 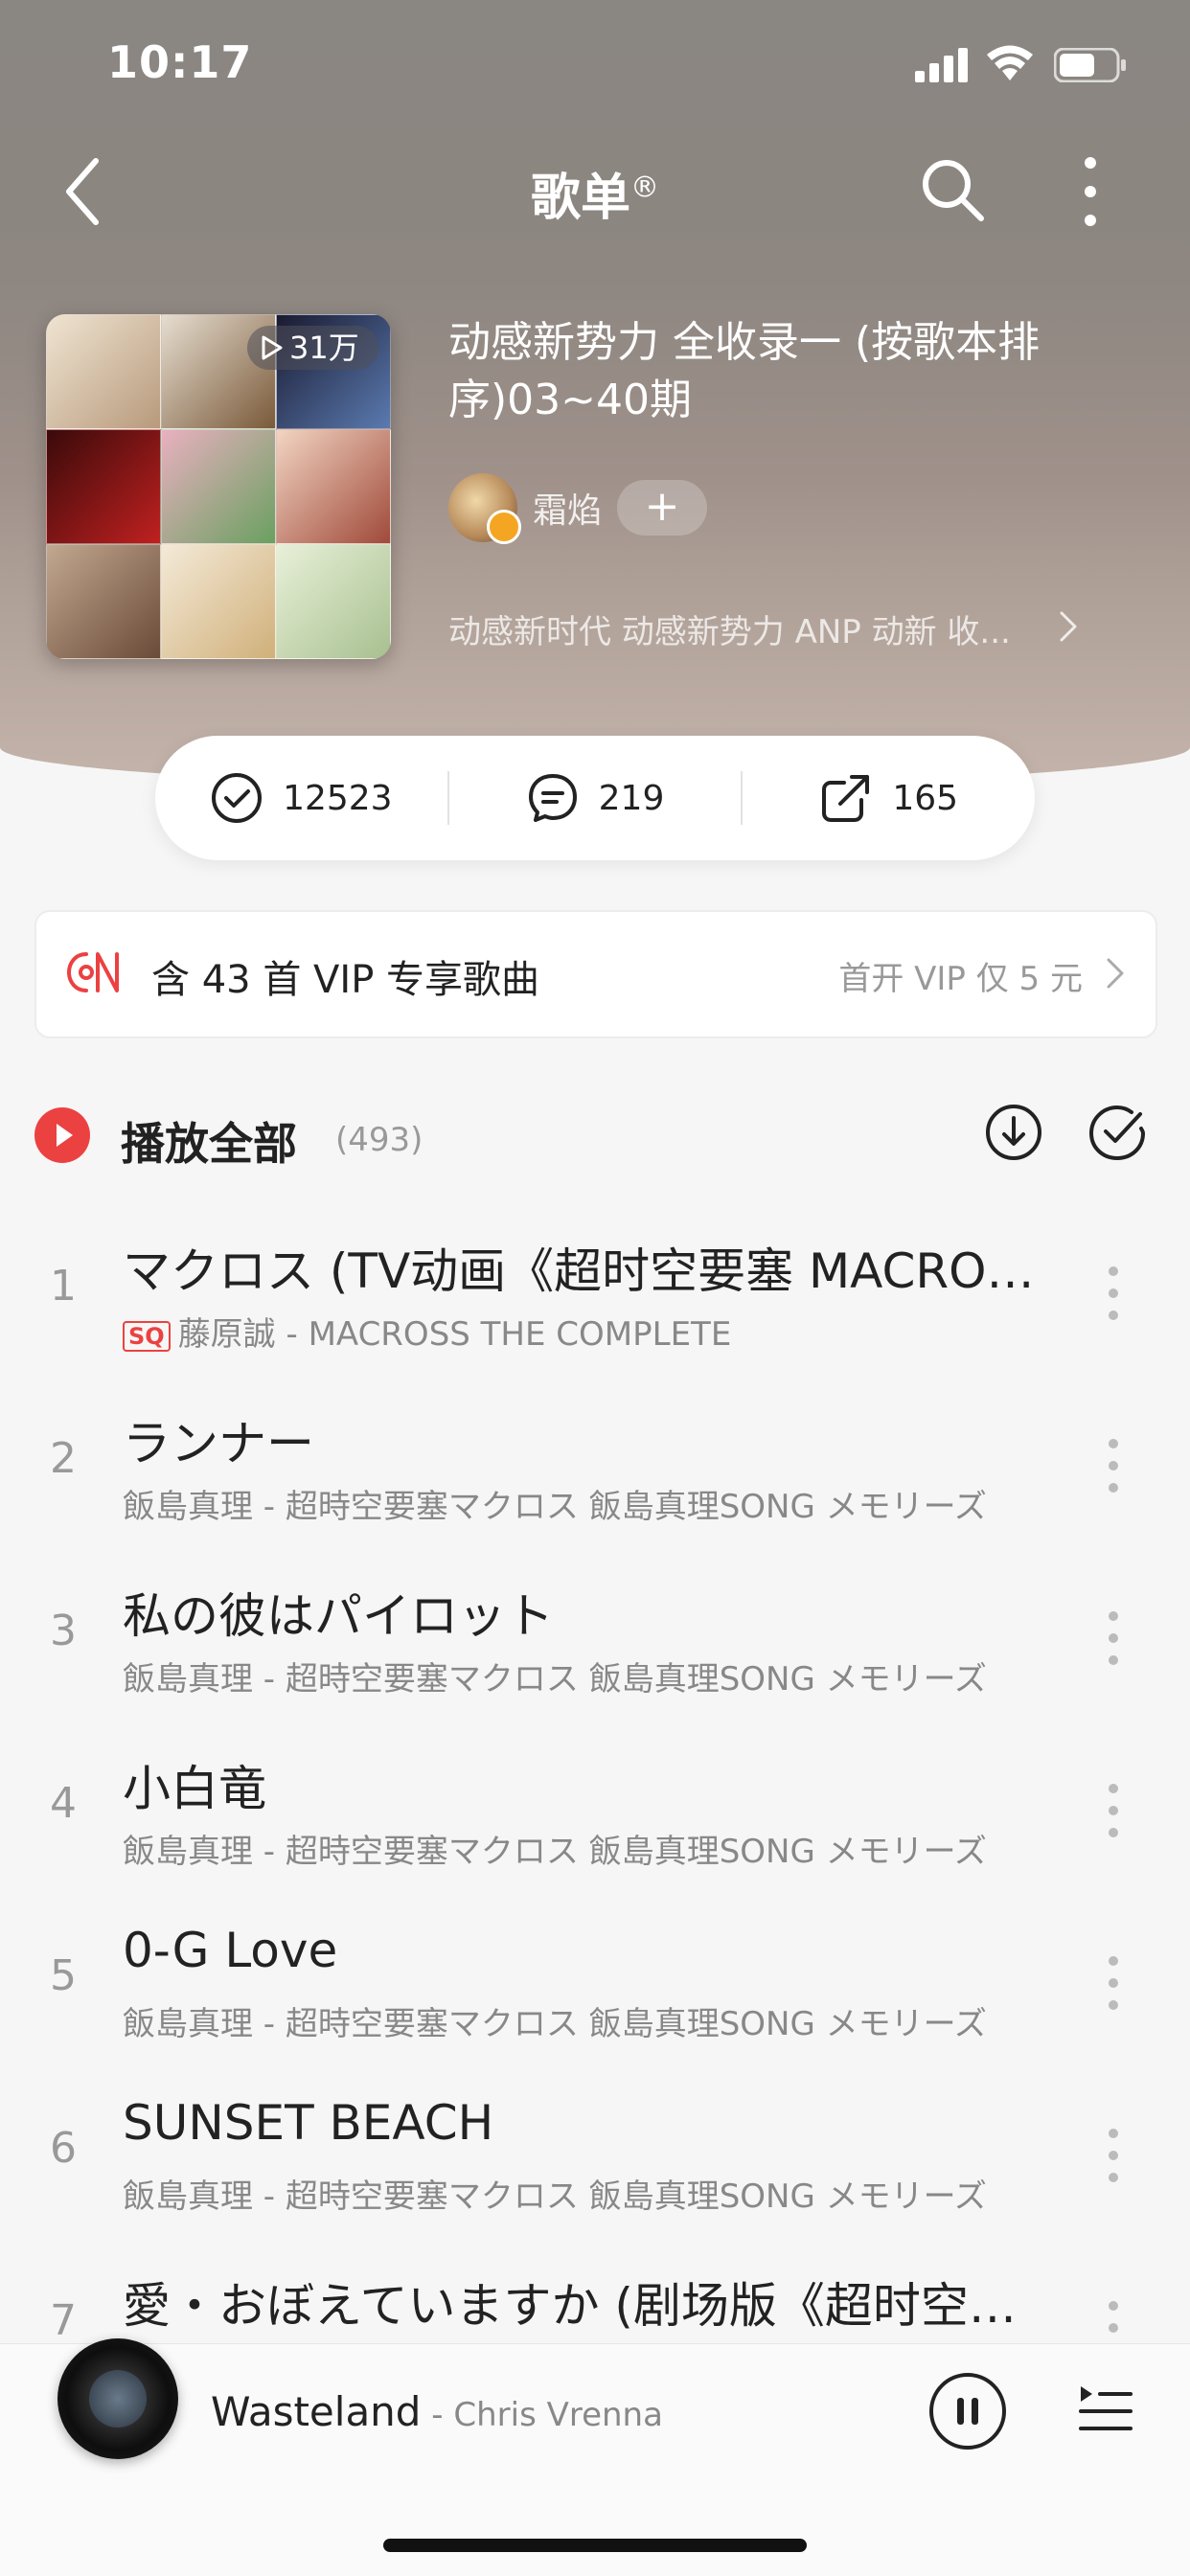 I want to click on stats-card: 12523 219 165, so click(x=595, y=798).